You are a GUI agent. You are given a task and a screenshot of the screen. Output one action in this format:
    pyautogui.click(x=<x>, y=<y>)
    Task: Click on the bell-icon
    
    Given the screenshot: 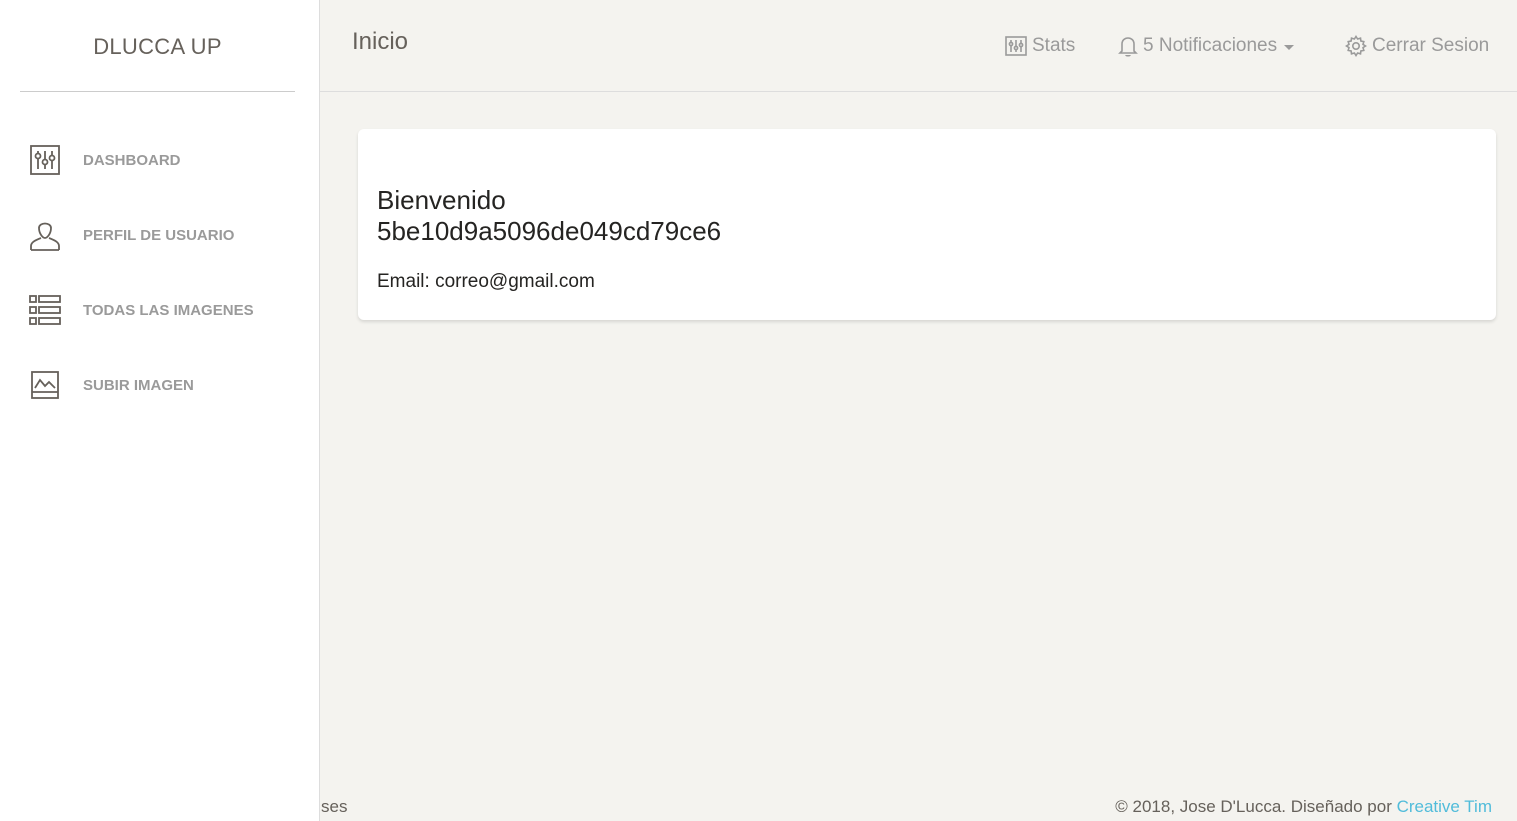 What is the action you would take?
    pyautogui.click(x=1128, y=47)
    